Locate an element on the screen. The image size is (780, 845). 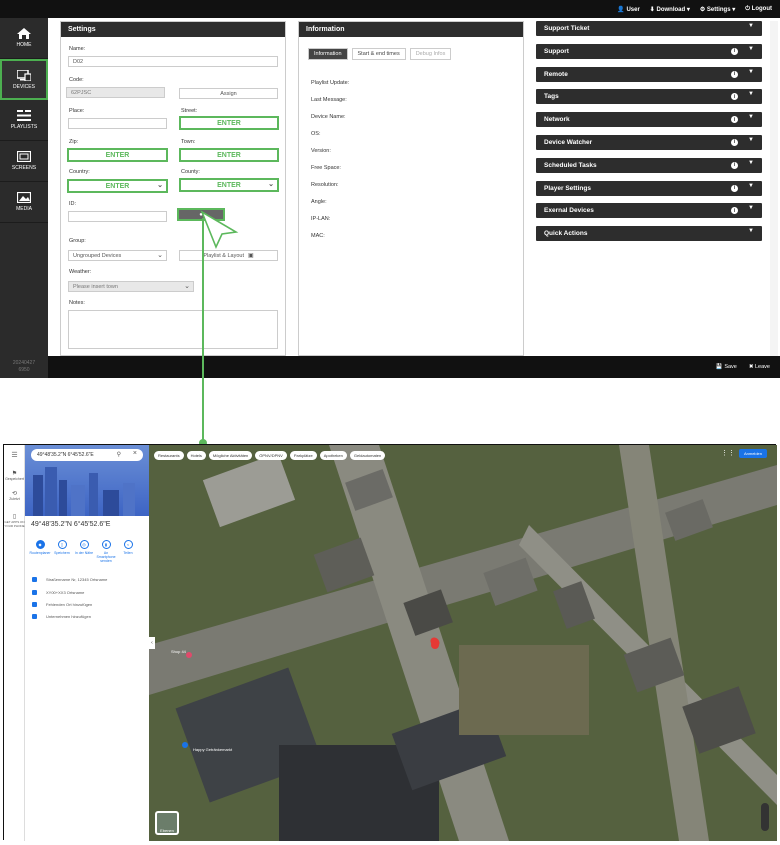
chip-pharmacies: Apotheken is located at coordinates (333, 455).